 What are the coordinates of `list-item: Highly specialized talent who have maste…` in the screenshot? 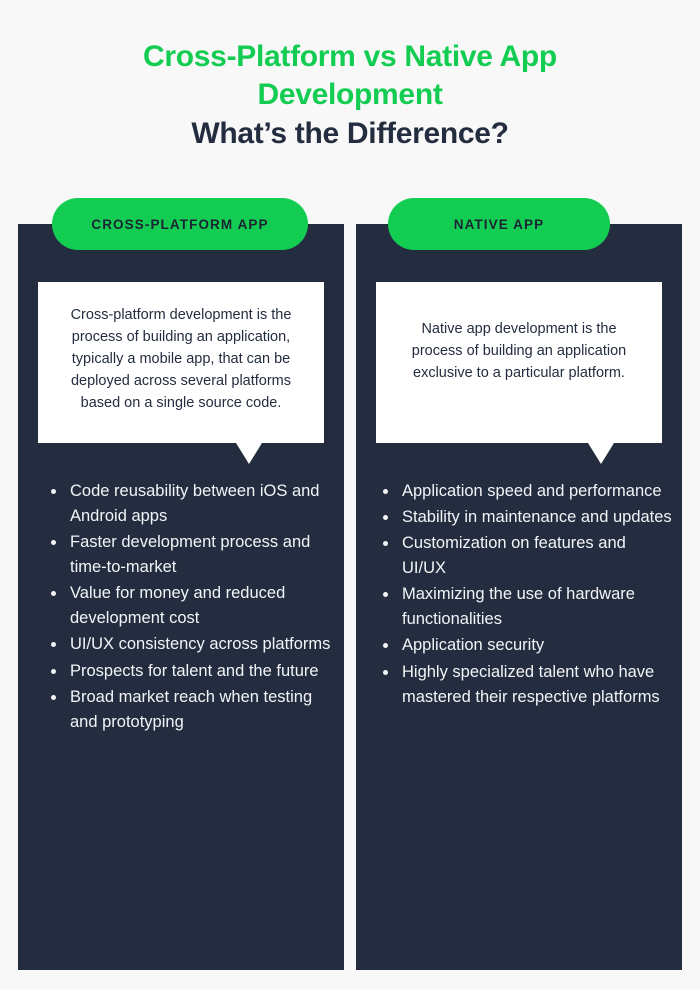 It's located at (527, 685).